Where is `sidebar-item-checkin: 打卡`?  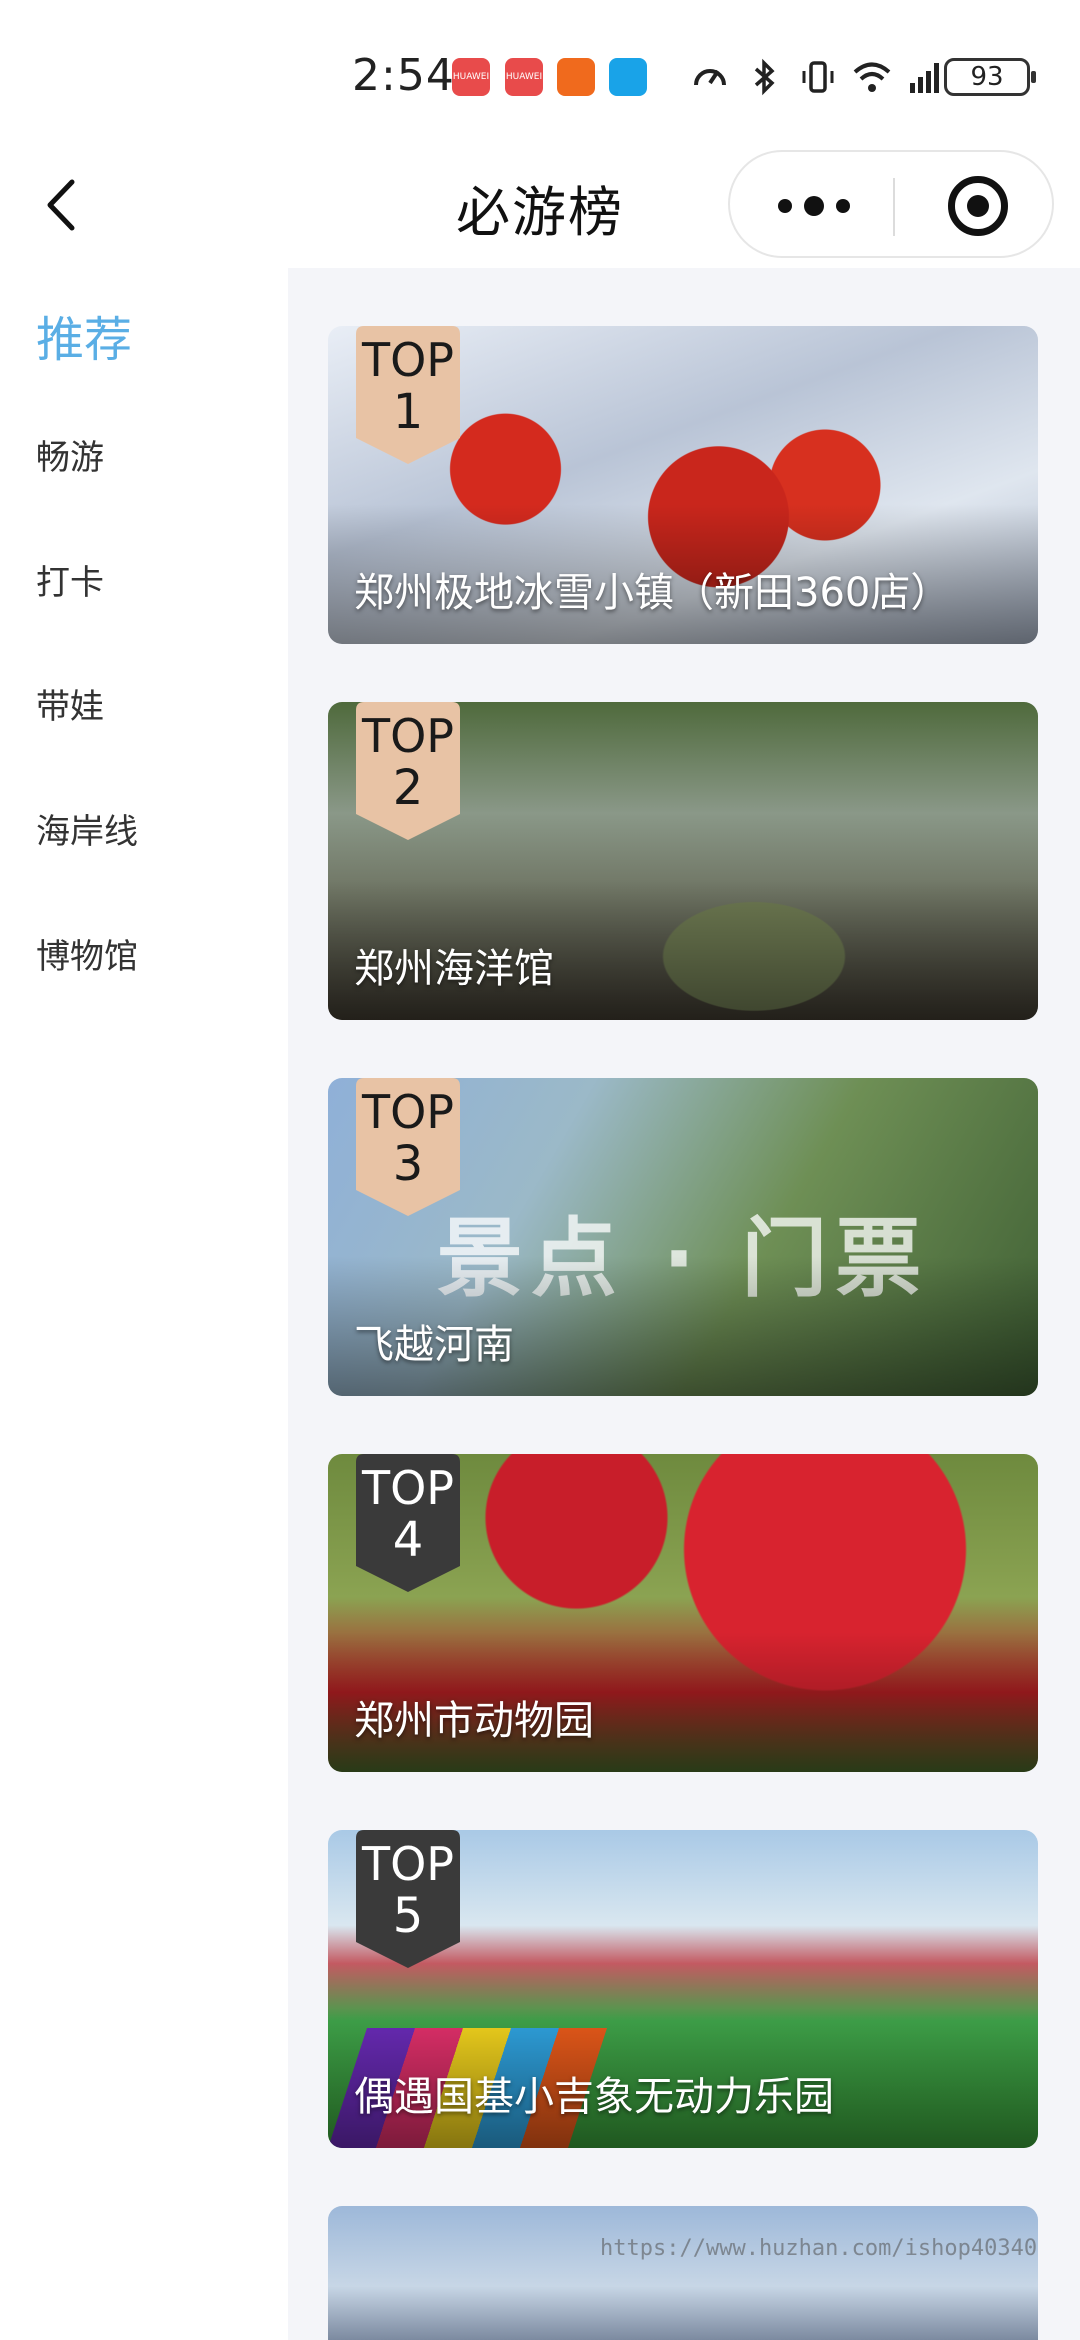
sidebar-item-checkin: 打卡 is located at coordinates (70, 579).